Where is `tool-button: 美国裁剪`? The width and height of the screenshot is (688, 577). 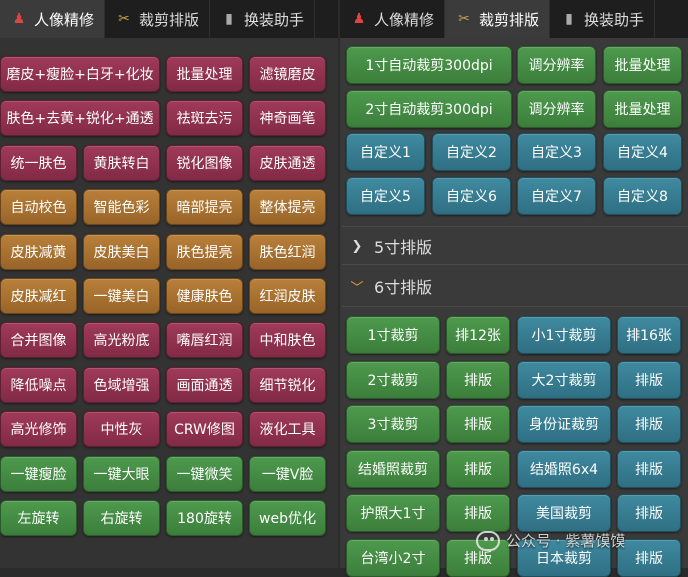
tool-button: 美国裁剪 is located at coordinates (564, 513).